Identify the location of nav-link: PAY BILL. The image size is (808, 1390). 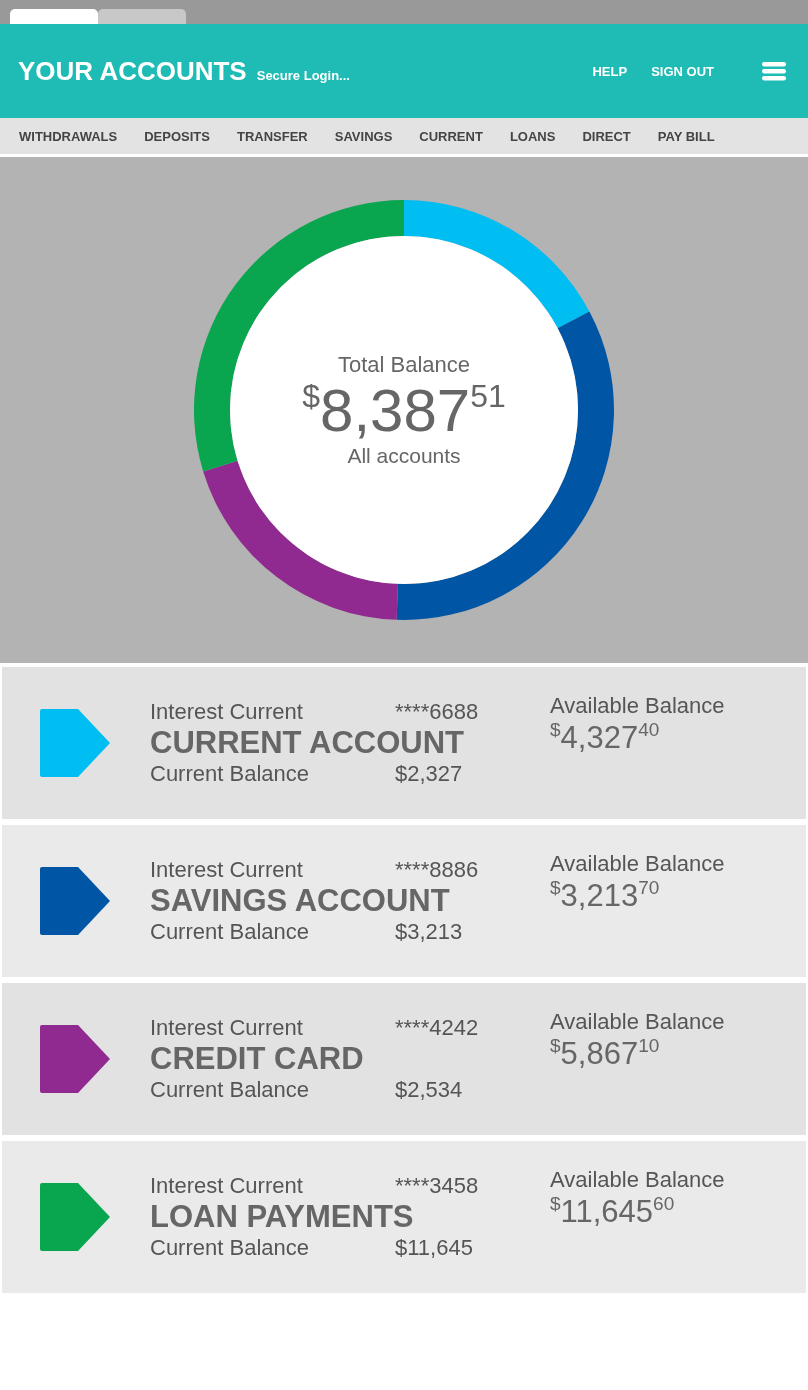
(686, 136).